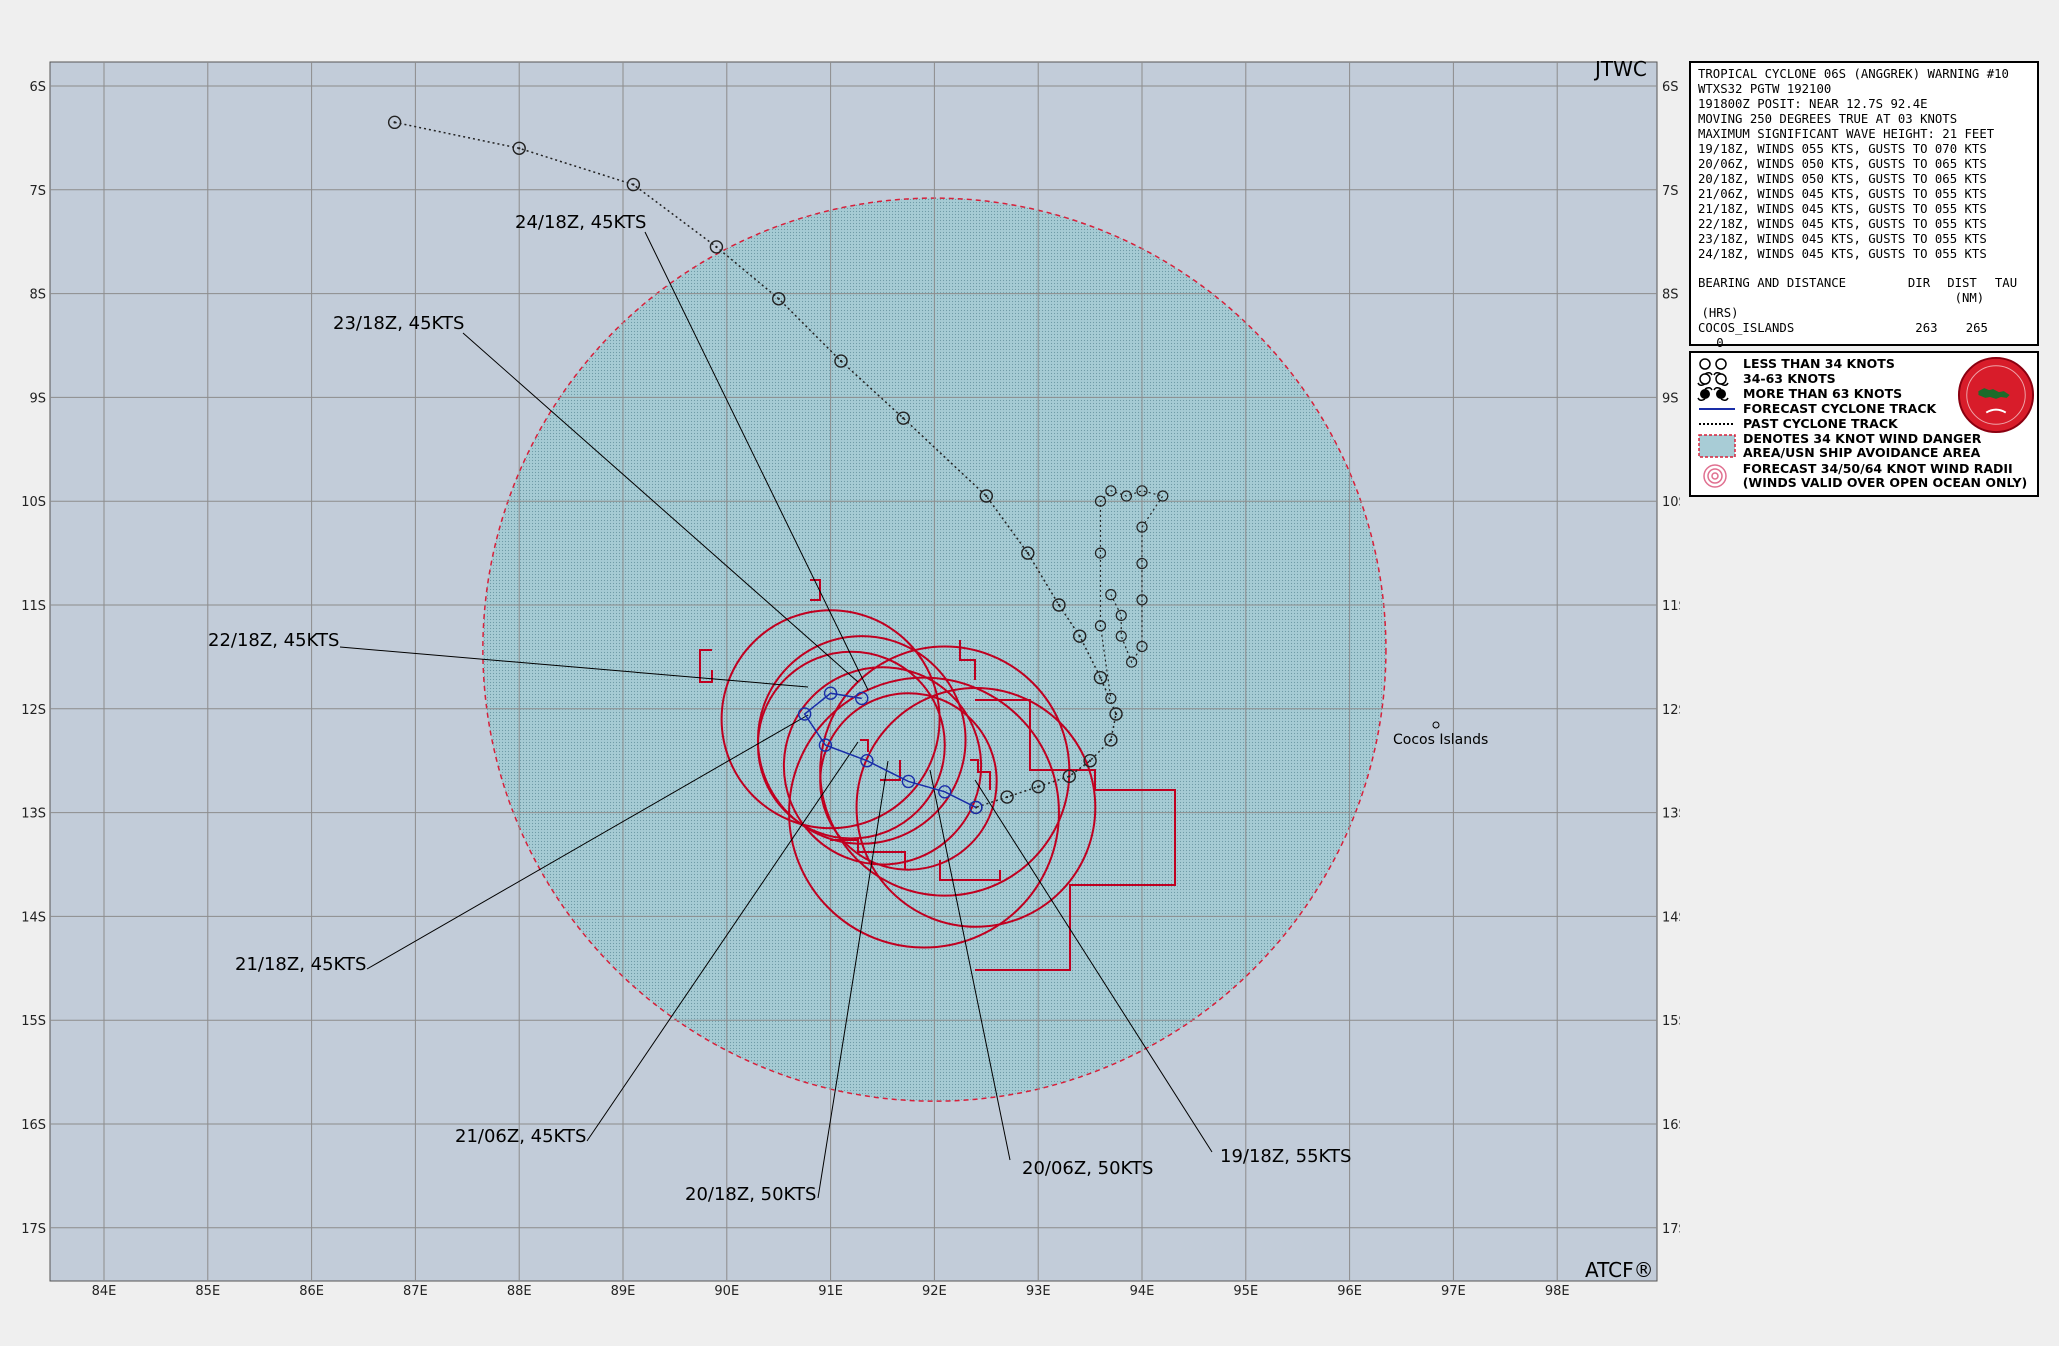  What do you see at coordinates (1619, 1270) in the screenshot?
I see `atcf-label: ATCF®` at bounding box center [1619, 1270].